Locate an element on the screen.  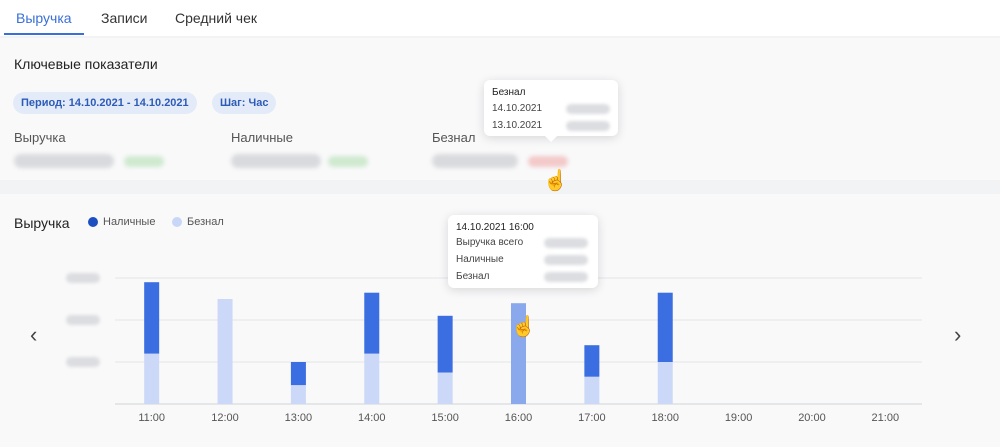
kpi-revenue-value-blurred is located at coordinates (64, 161).